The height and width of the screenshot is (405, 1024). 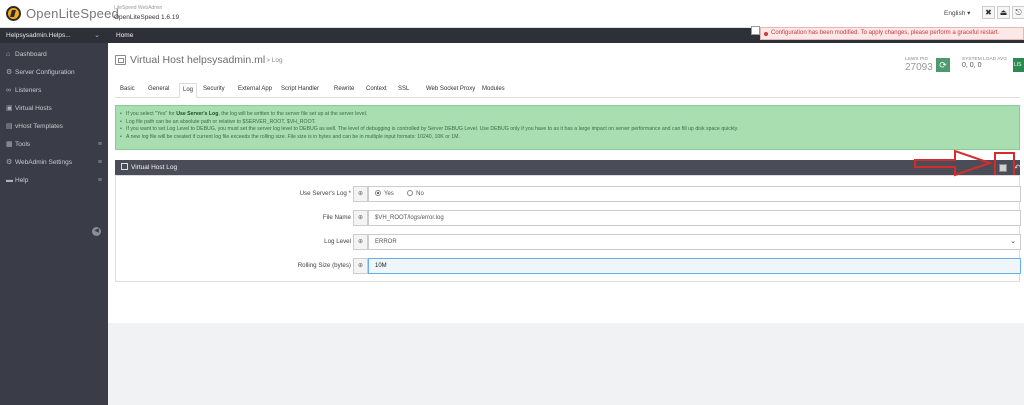 I want to click on sidebar-item-label: Tools, so click(x=23, y=144).